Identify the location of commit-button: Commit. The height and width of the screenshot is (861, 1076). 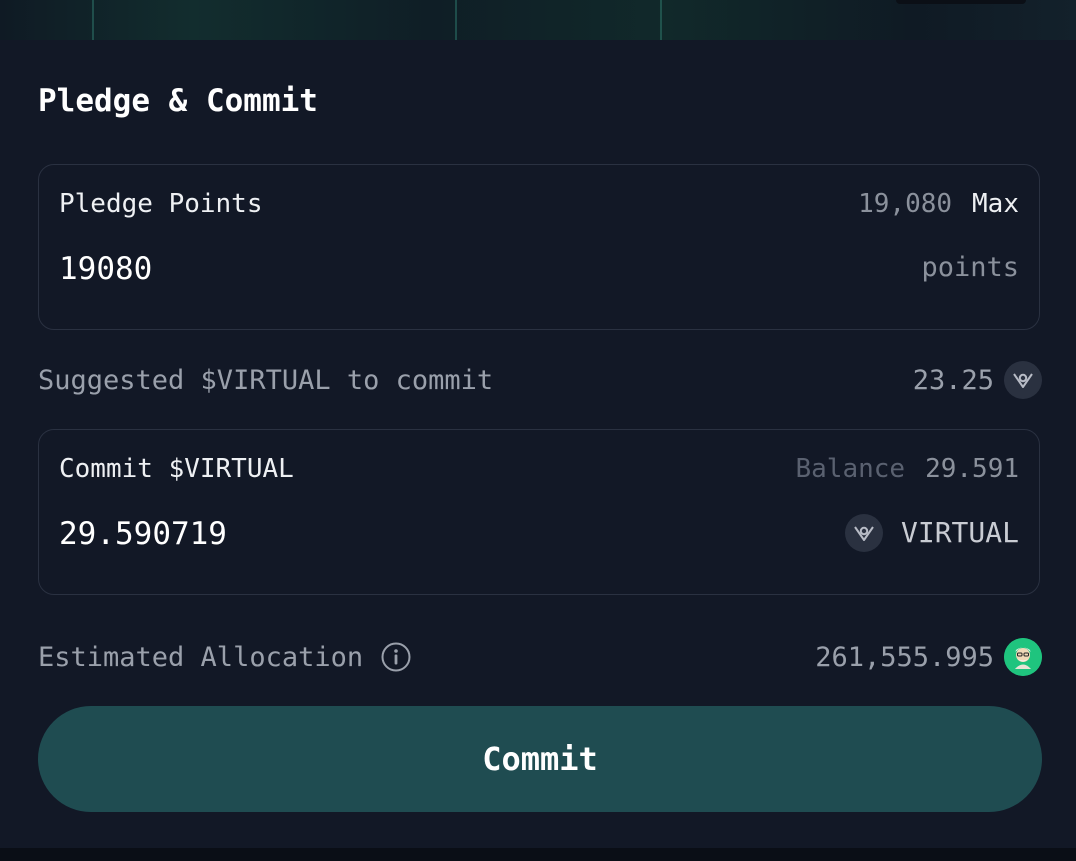
(540, 759).